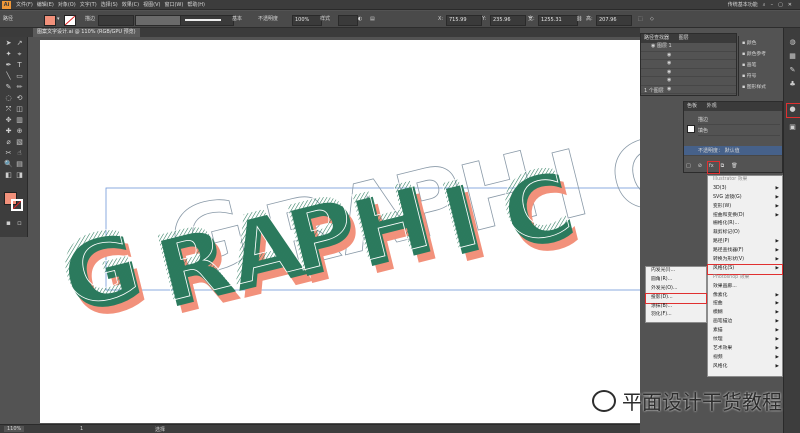 The image size is (800, 433). I want to click on eyedropper-icon: ⌀, so click(8, 142).